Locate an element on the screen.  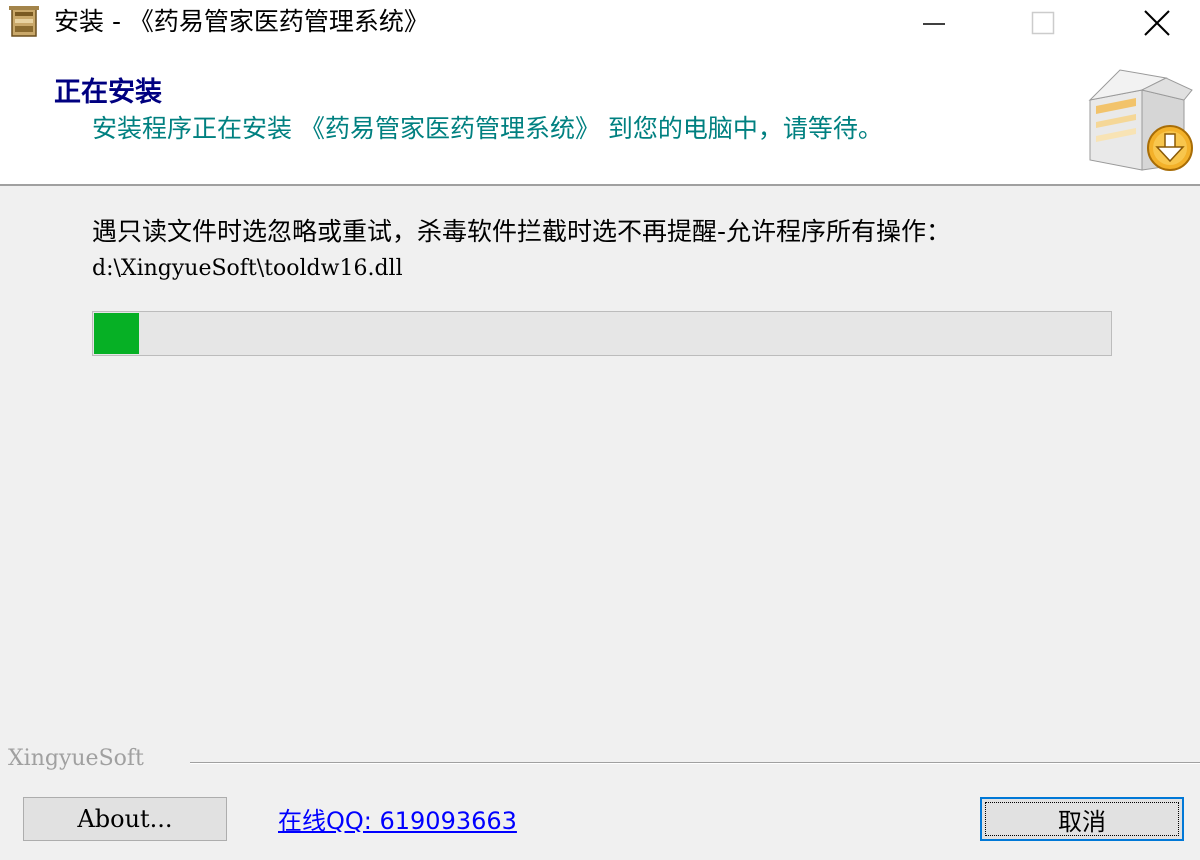
maximize-button is located at coordinates (1043, 23).